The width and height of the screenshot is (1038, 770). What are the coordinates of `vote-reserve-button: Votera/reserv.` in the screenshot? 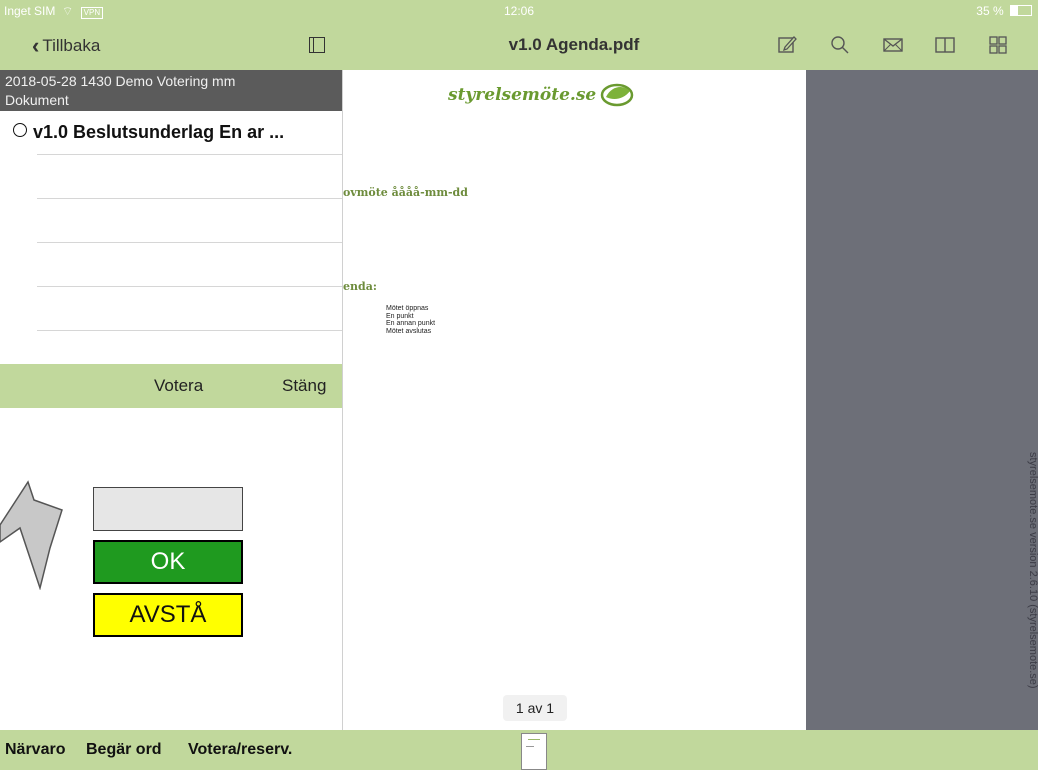 It's located at (240, 750).